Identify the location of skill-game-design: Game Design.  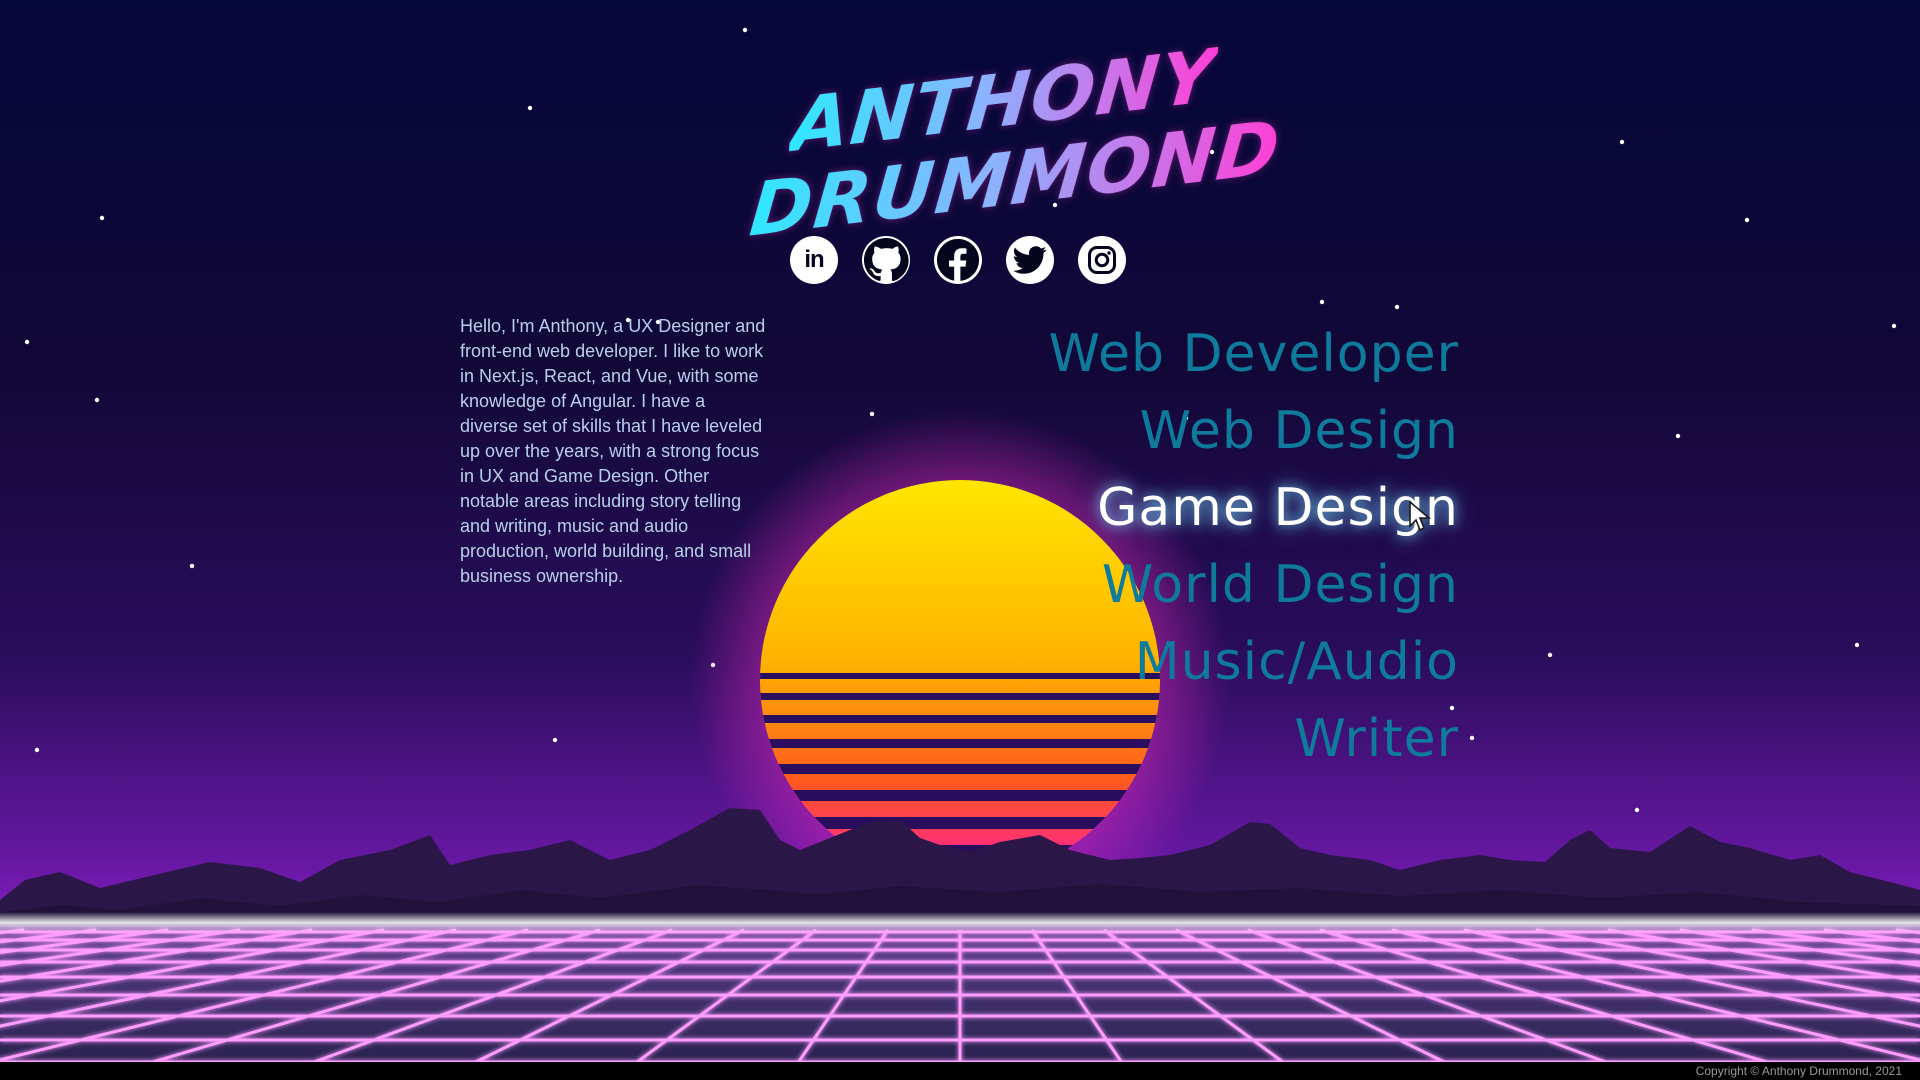
(1278, 508).